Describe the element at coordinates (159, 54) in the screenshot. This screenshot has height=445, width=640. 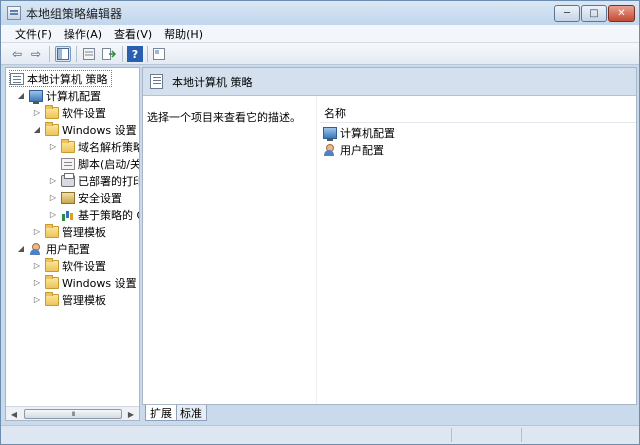
I see `filter-options-icon` at that location.